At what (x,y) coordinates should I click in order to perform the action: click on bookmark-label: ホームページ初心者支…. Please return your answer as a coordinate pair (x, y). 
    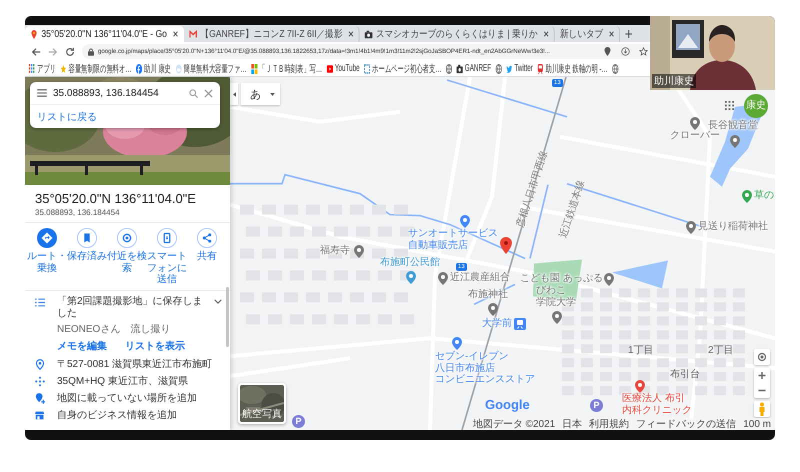
    Looking at the image, I should click on (407, 69).